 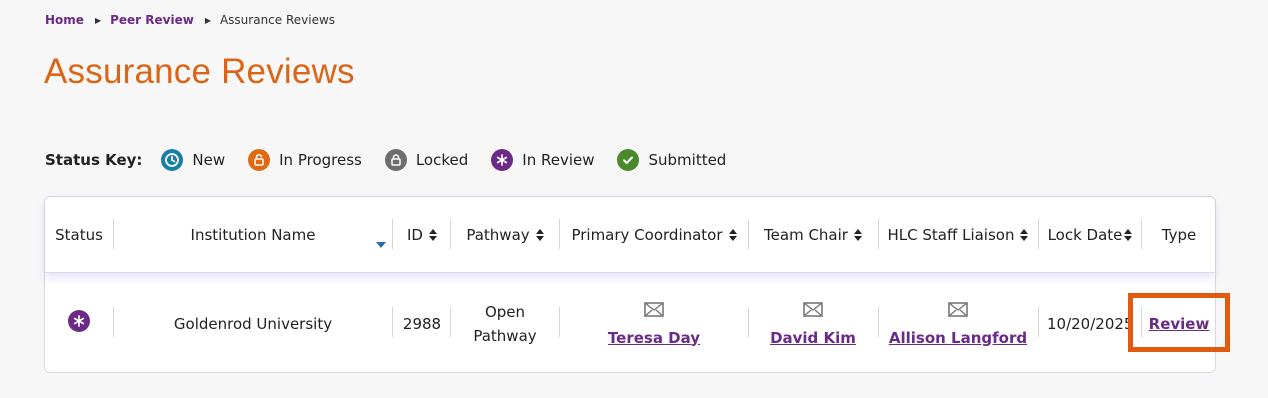 What do you see at coordinates (505, 336) in the screenshot?
I see `pathway-line-2: Pathway` at bounding box center [505, 336].